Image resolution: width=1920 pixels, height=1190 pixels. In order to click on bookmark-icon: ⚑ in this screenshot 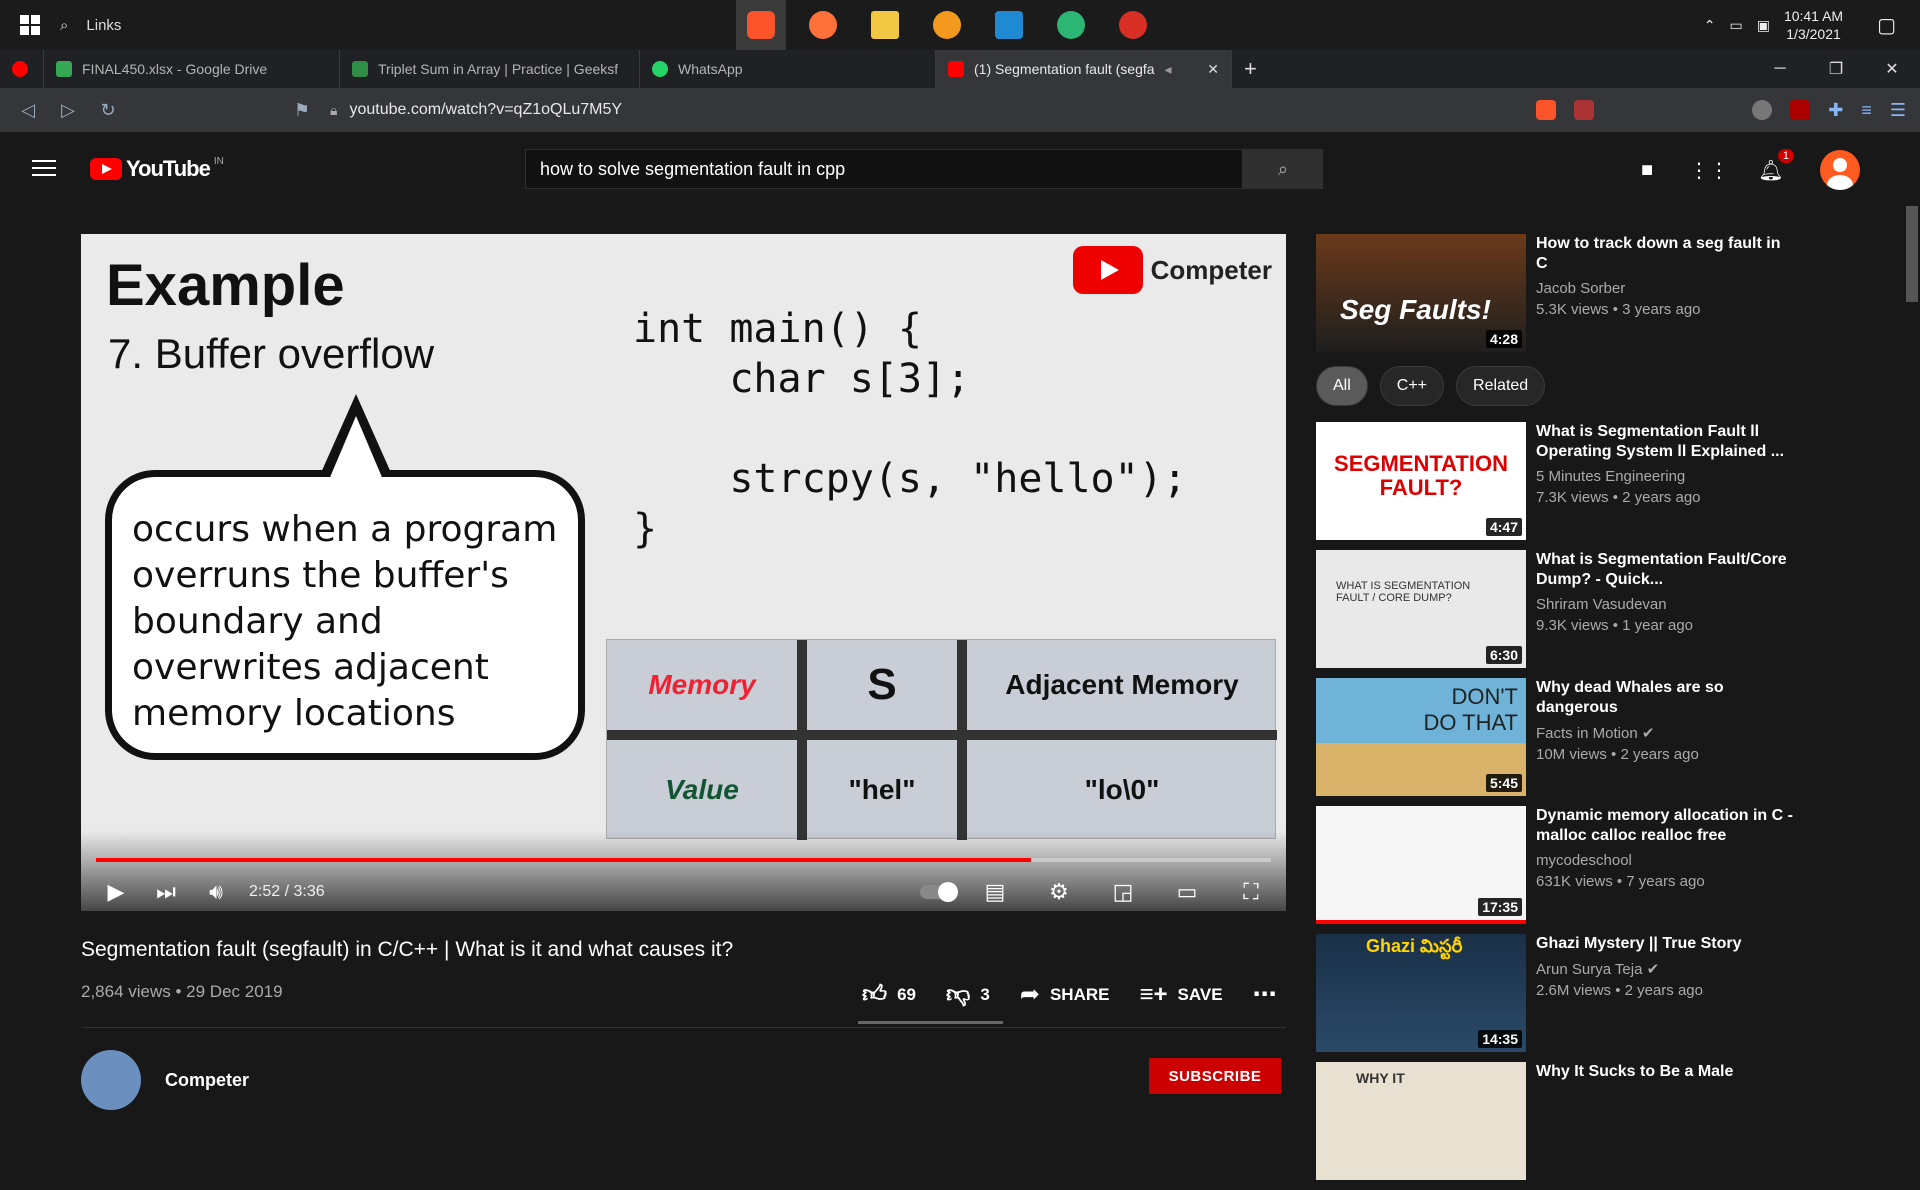, I will do `click(302, 110)`.